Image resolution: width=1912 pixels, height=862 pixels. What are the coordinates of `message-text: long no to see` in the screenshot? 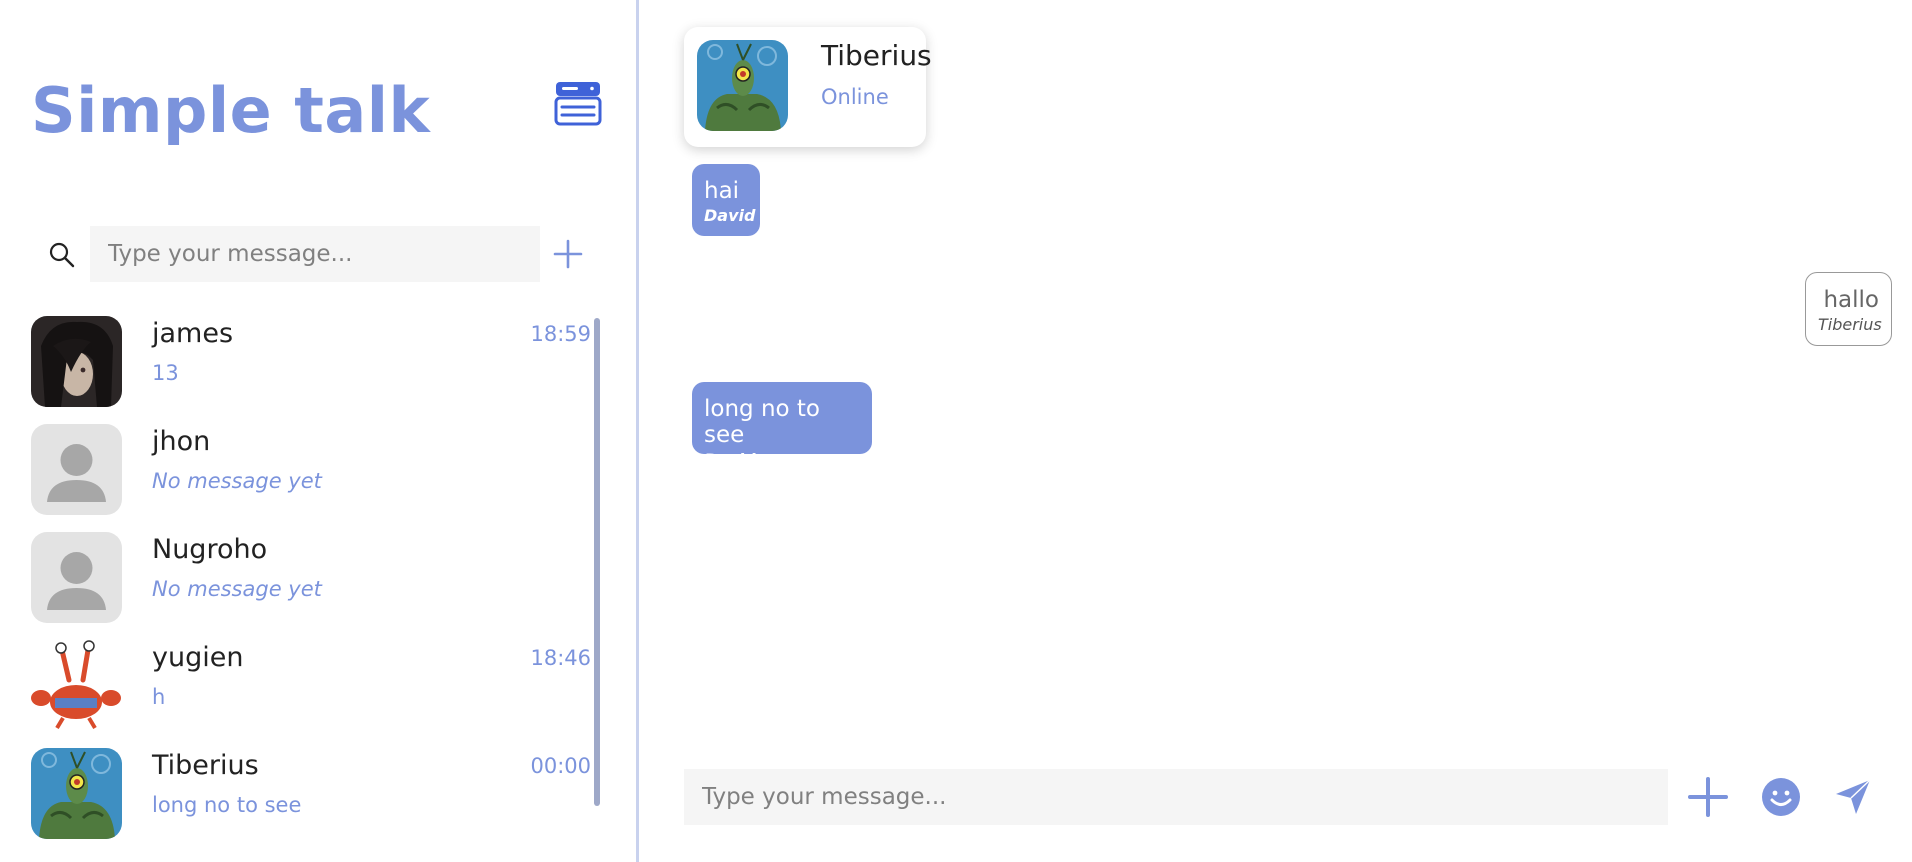 It's located at (762, 422).